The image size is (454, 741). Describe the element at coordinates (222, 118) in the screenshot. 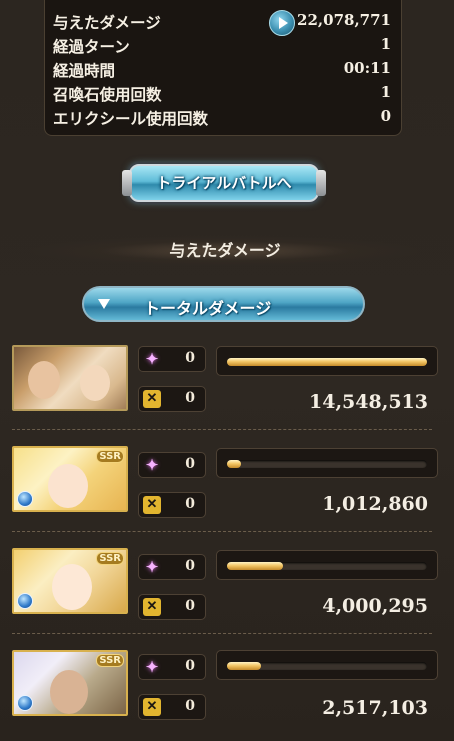

I see `stat-row-elixirs: エリクシール使用回数 0` at that location.